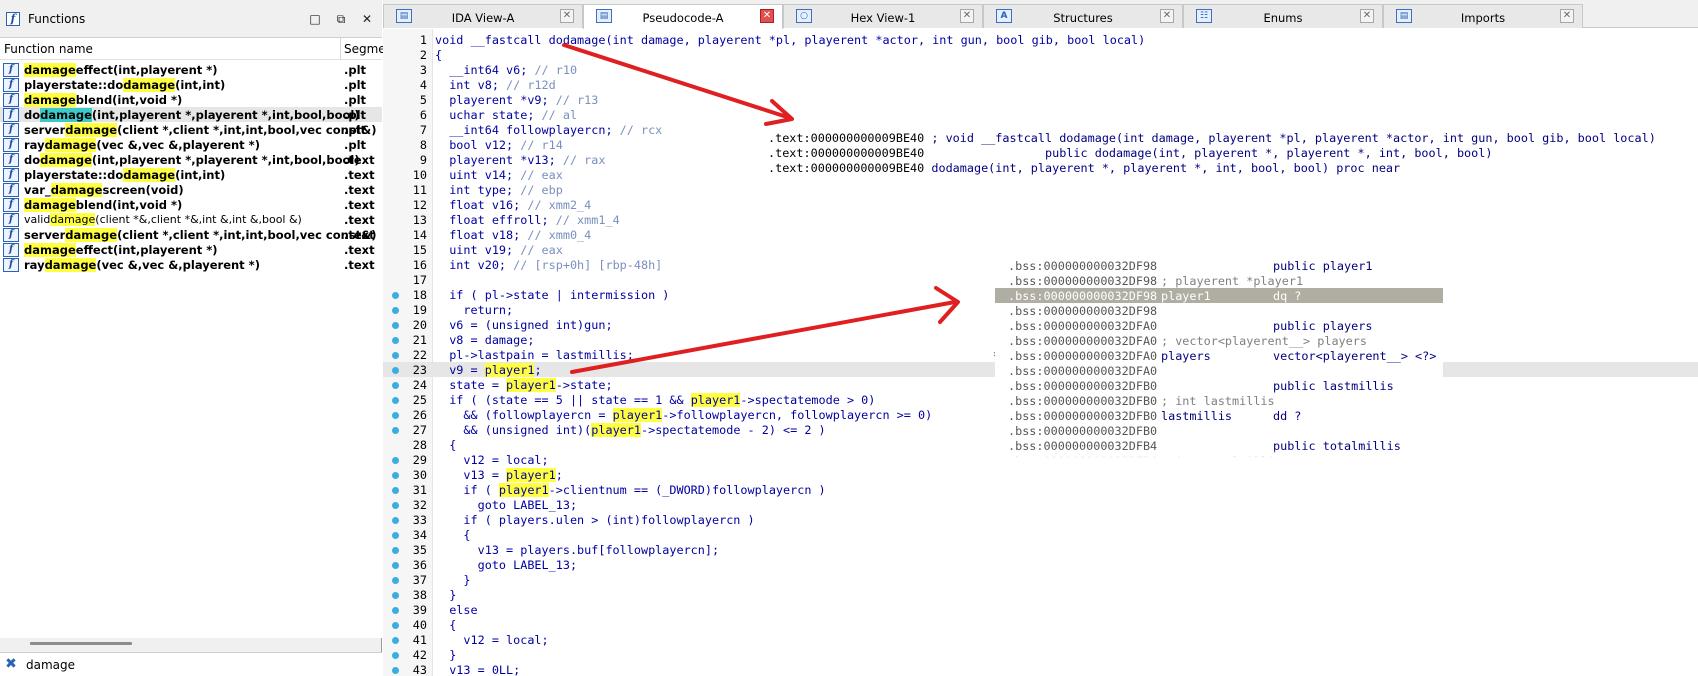  Describe the element at coordinates (1040, 54) in the screenshot. I see `code-line: 2{` at that location.